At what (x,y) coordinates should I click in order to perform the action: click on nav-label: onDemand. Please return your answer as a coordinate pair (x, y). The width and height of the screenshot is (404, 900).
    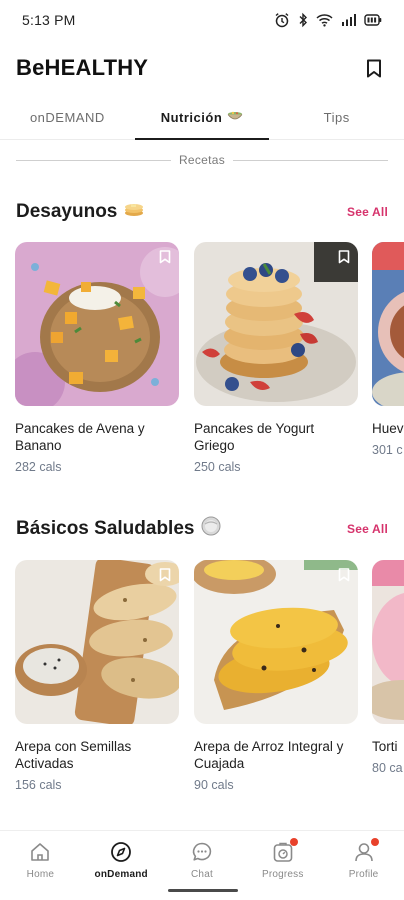
    Looking at the image, I should click on (121, 874).